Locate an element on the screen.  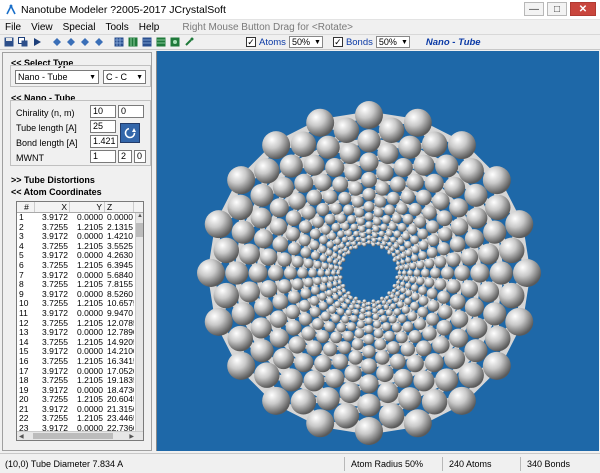
menu-file: File is located at coordinates (13, 27).